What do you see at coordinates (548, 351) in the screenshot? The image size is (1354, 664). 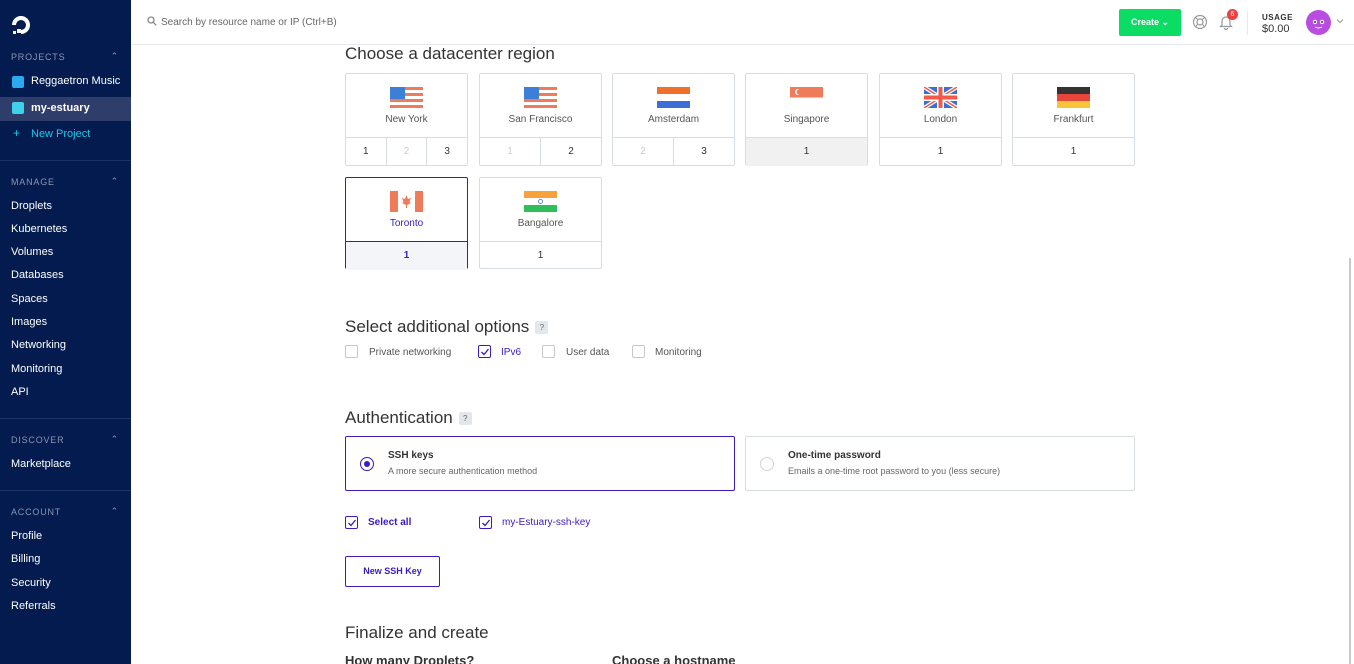 I see `user-data-checkbox` at bounding box center [548, 351].